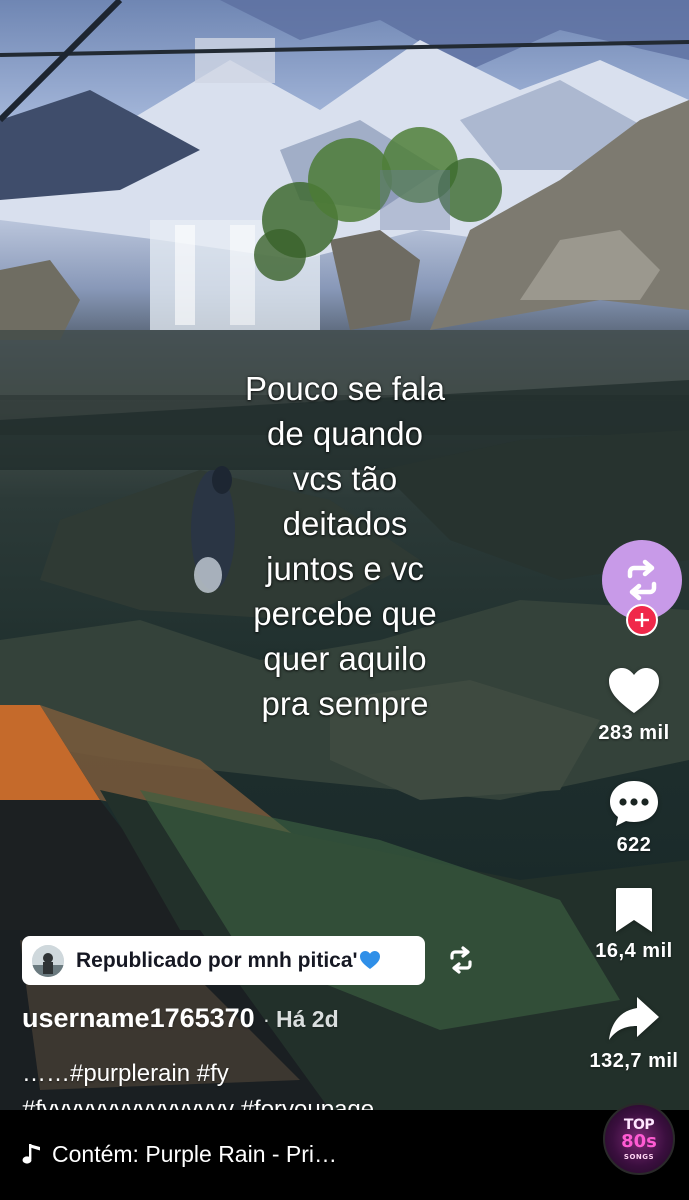 This screenshot has width=689, height=1200. What do you see at coordinates (634, 733) in the screenshot?
I see `like-count: 283 mil` at bounding box center [634, 733].